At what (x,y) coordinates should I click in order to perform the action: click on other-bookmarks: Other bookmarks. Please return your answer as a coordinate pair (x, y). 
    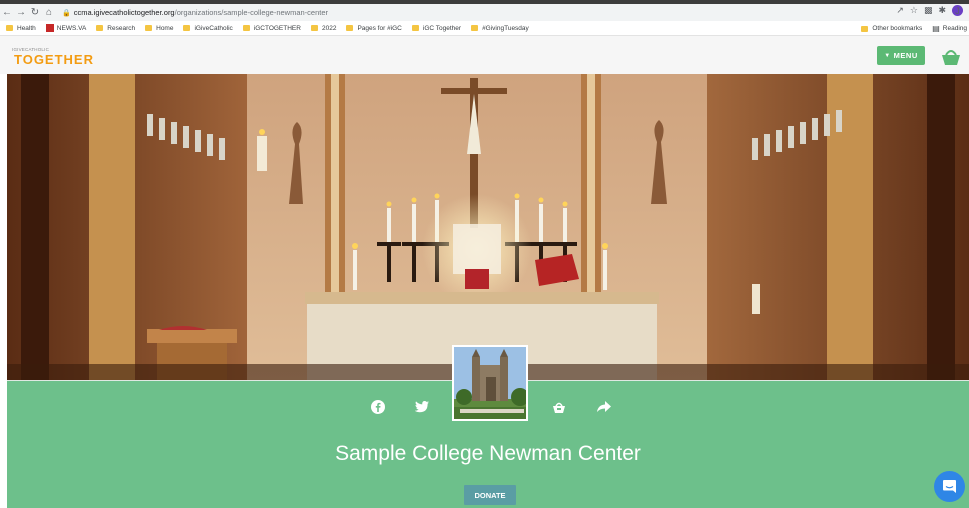
    Looking at the image, I should click on (891, 28).